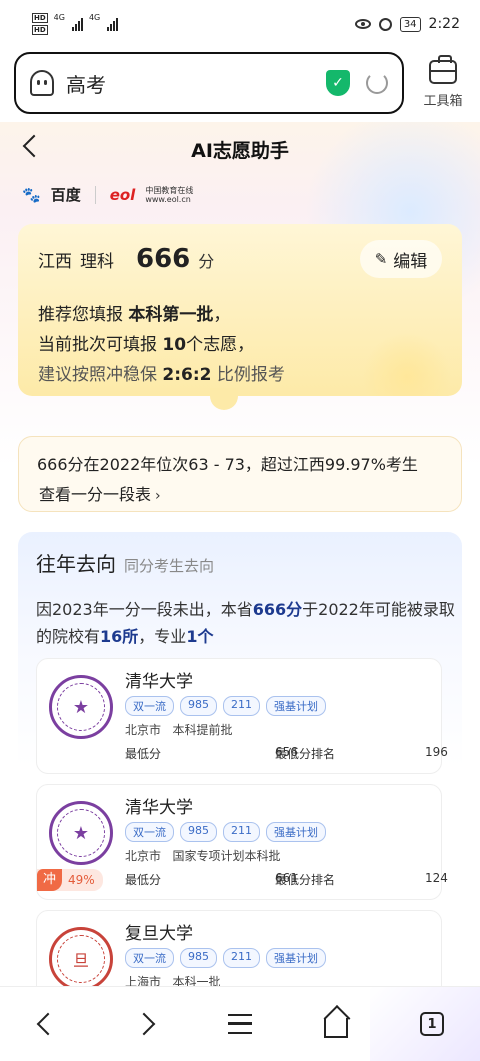 The image size is (480, 1061). What do you see at coordinates (107, 194) in the screenshot?
I see `partner-logos: 🐾 百度 eol 中国教育在线 www.eol.cn` at bounding box center [107, 194].